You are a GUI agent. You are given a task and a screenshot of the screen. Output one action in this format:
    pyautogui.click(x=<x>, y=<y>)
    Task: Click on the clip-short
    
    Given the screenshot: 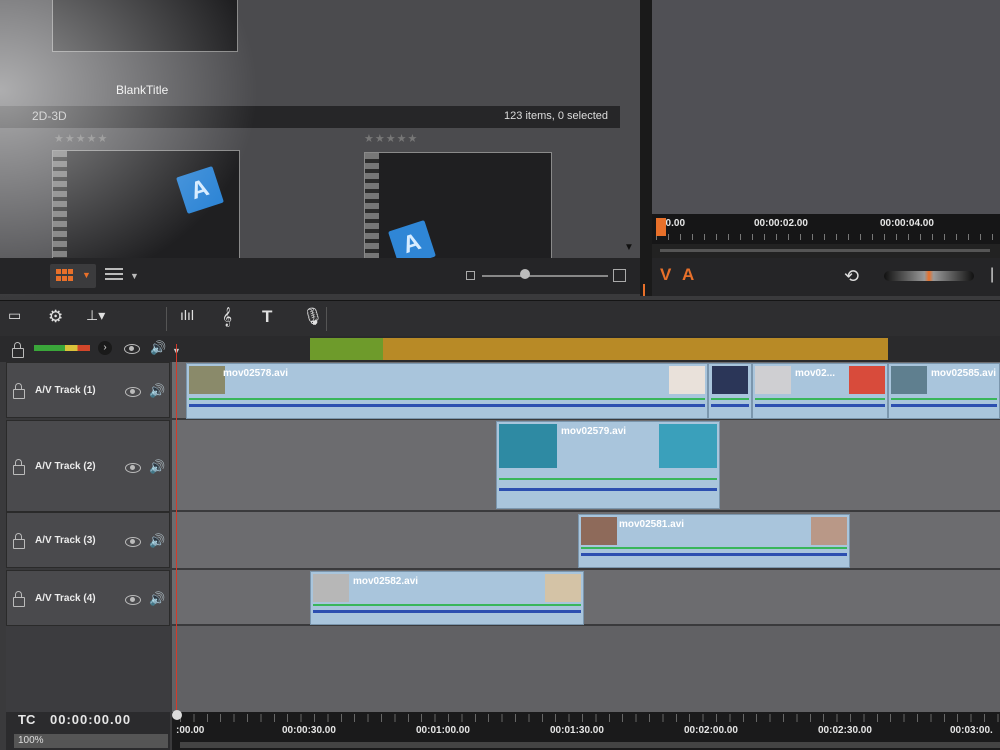 What is the action you would take?
    pyautogui.click(x=730, y=391)
    